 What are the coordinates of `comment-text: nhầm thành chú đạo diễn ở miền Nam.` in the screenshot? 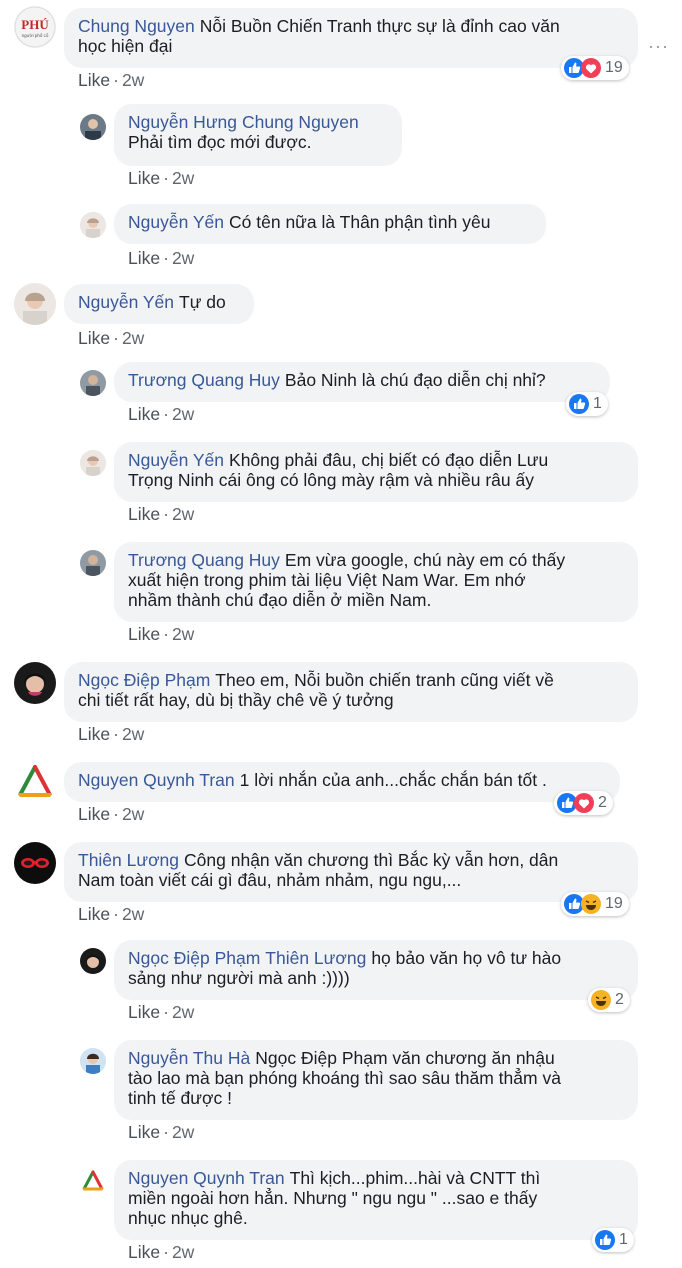 It's located at (280, 600).